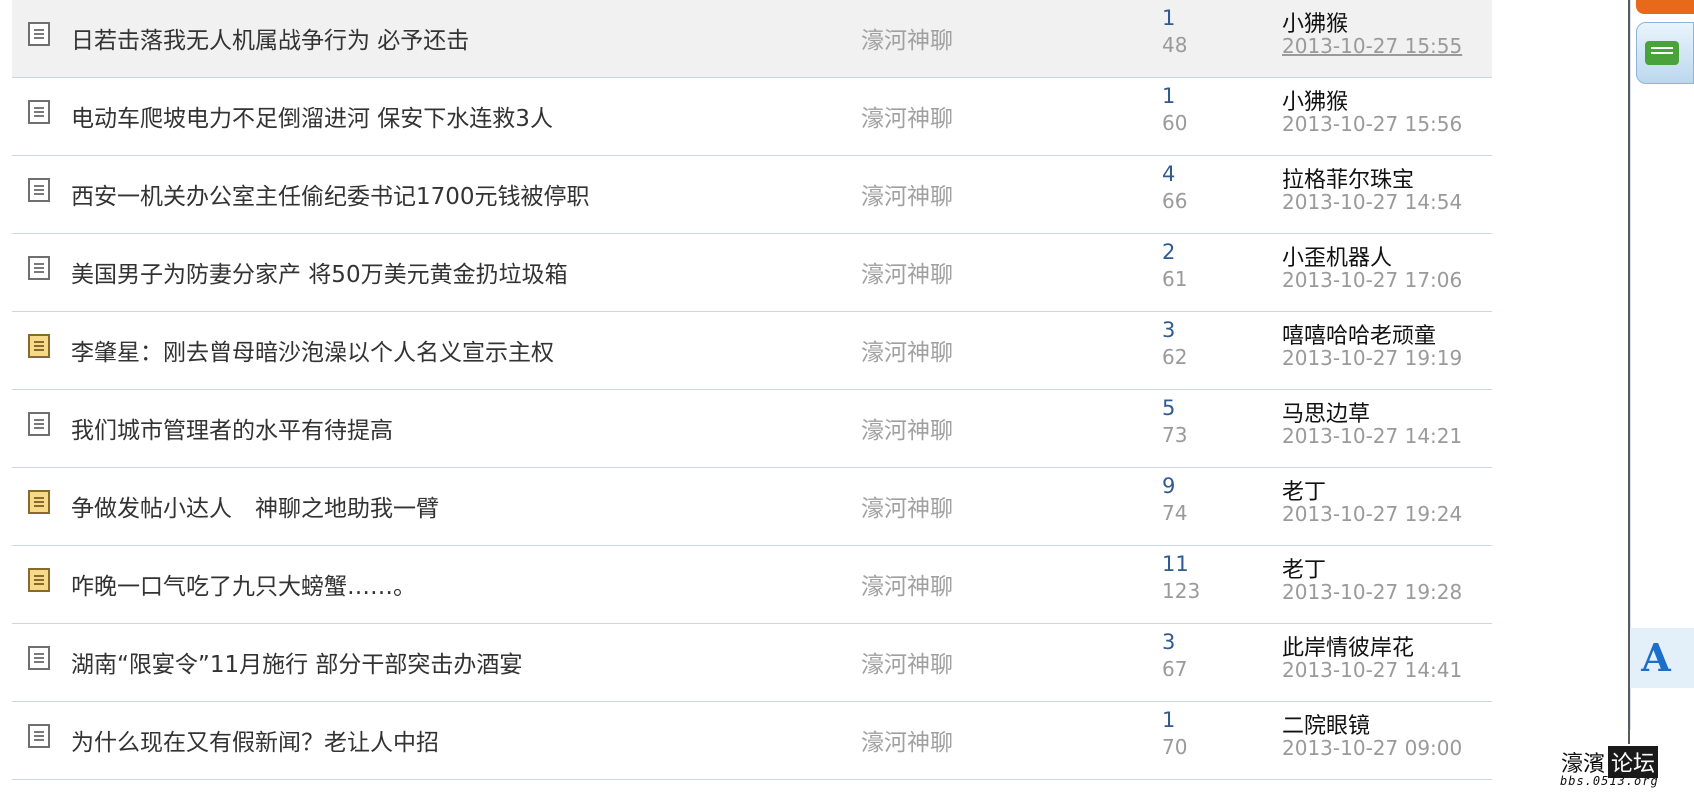 The image size is (1694, 794). I want to click on thread-title-link: 我们城市管理者的水平有待提高, so click(232, 428).